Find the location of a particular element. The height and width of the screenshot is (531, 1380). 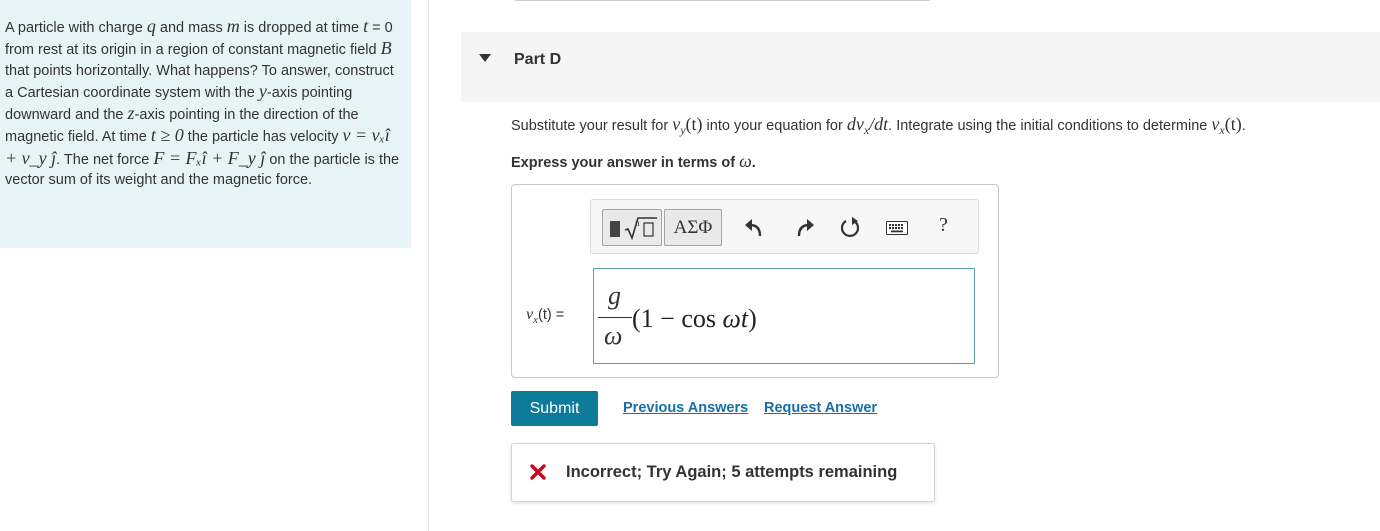

request-answer-link: Request Answer is located at coordinates (820, 408).